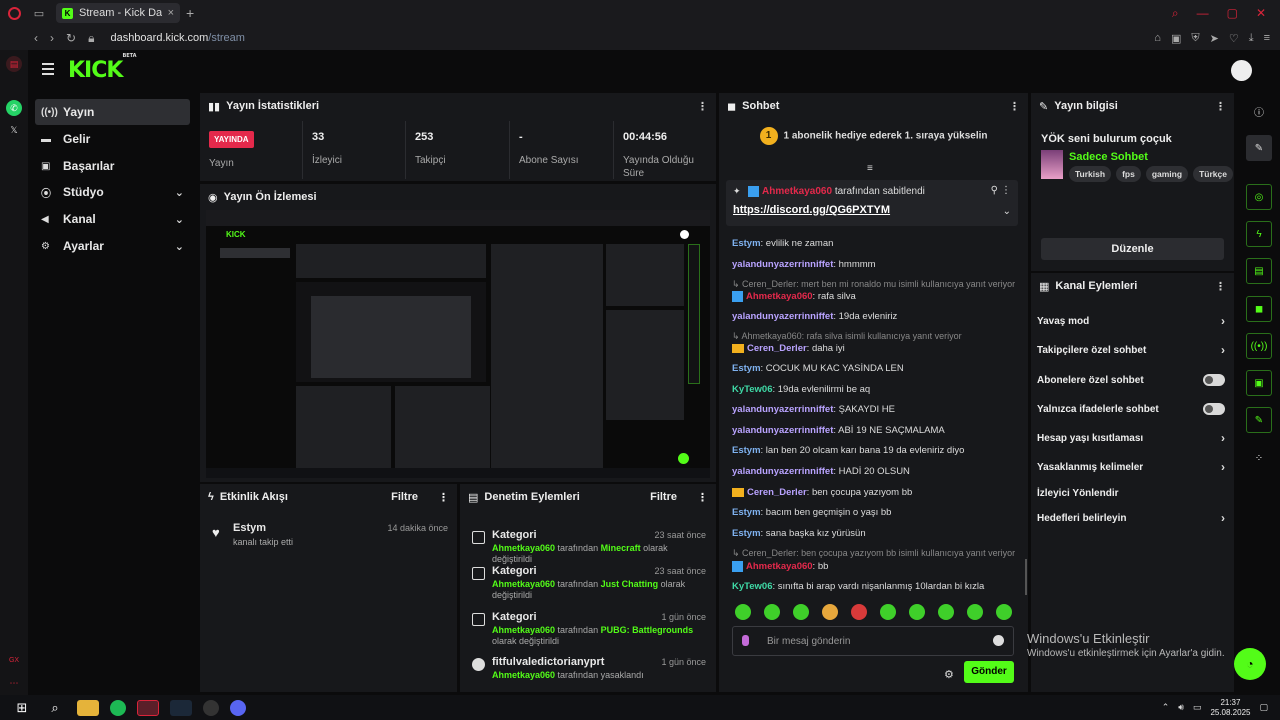  I want to click on layers-icon: ▣, so click(1259, 383).